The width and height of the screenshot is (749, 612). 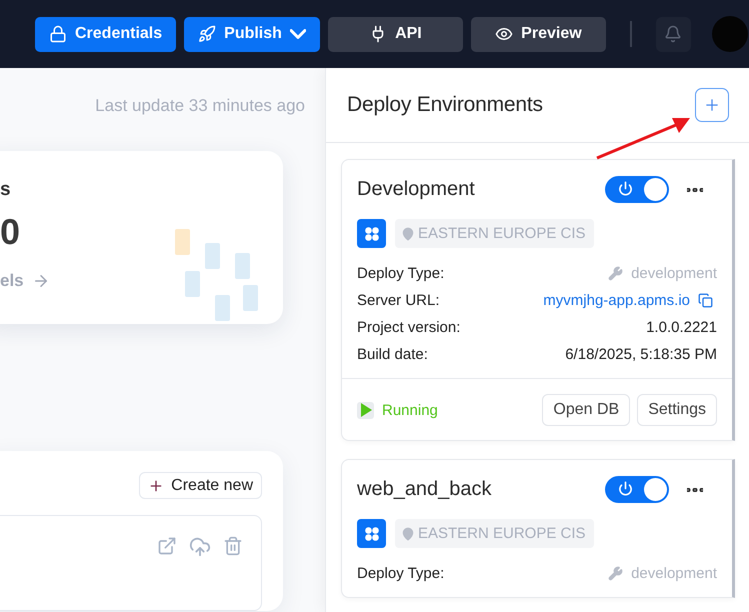 I want to click on detail-label: Project version:, so click(x=408, y=327).